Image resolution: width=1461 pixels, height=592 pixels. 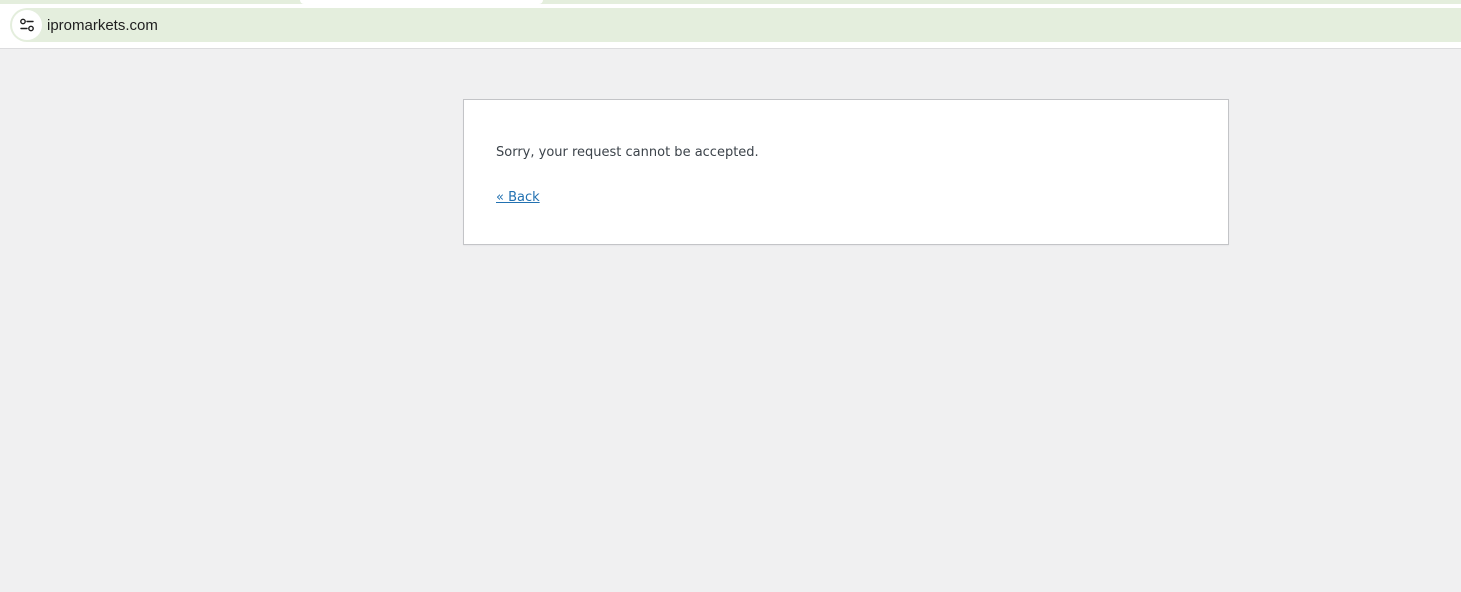 I want to click on active-tab-edge, so click(x=421, y=2).